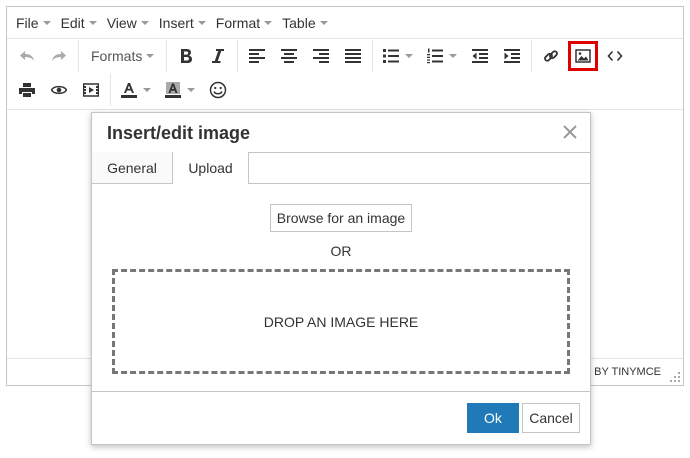 The width and height of the screenshot is (690, 458). I want to click on bold-button, so click(186, 56).